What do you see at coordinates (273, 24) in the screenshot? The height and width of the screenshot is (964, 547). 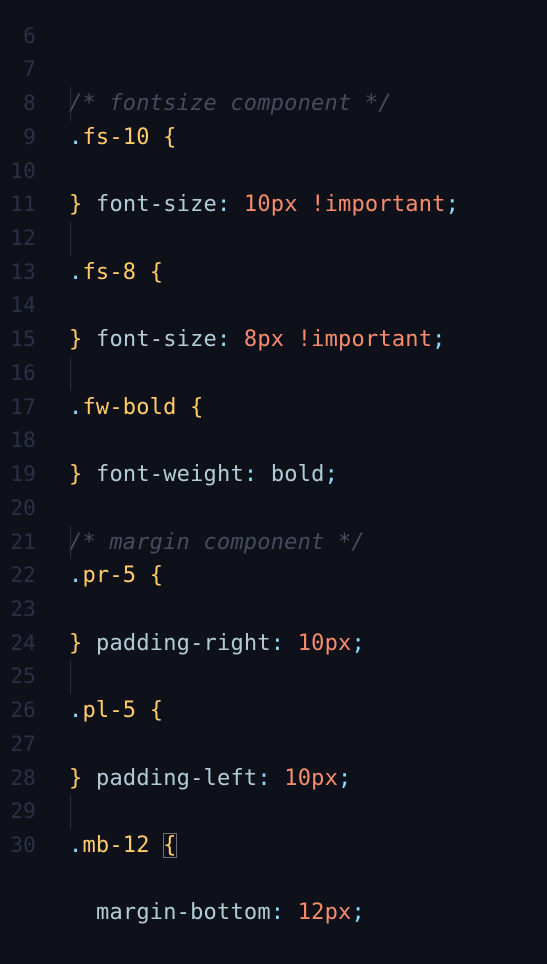 I see `code-line-6: 6` at bounding box center [273, 24].